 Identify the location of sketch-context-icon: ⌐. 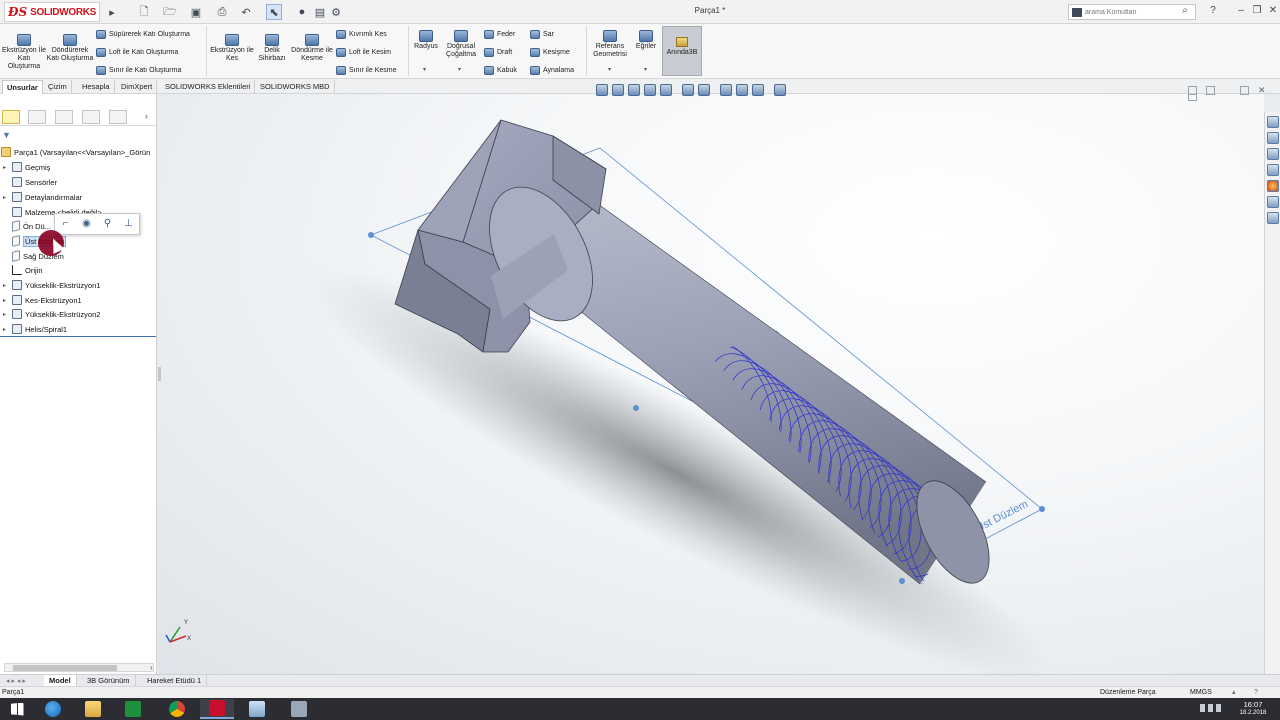
(66, 224).